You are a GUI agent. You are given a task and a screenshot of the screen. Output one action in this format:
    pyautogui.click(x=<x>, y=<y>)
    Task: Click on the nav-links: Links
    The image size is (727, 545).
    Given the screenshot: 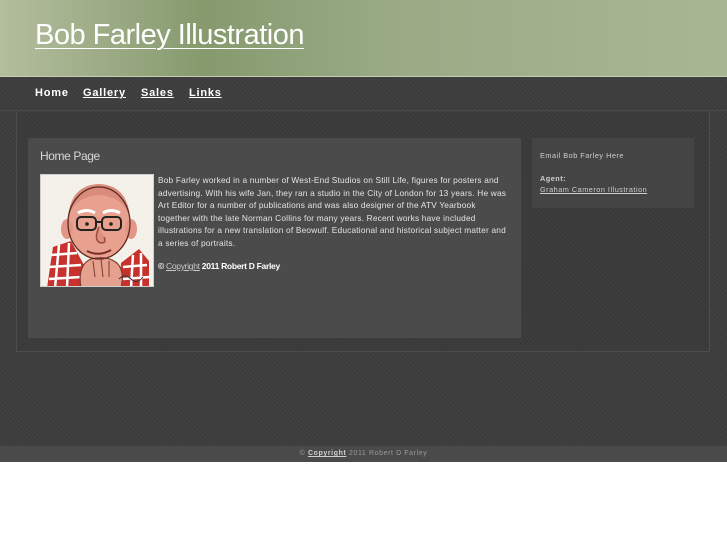 What is the action you would take?
    pyautogui.click(x=205, y=93)
    